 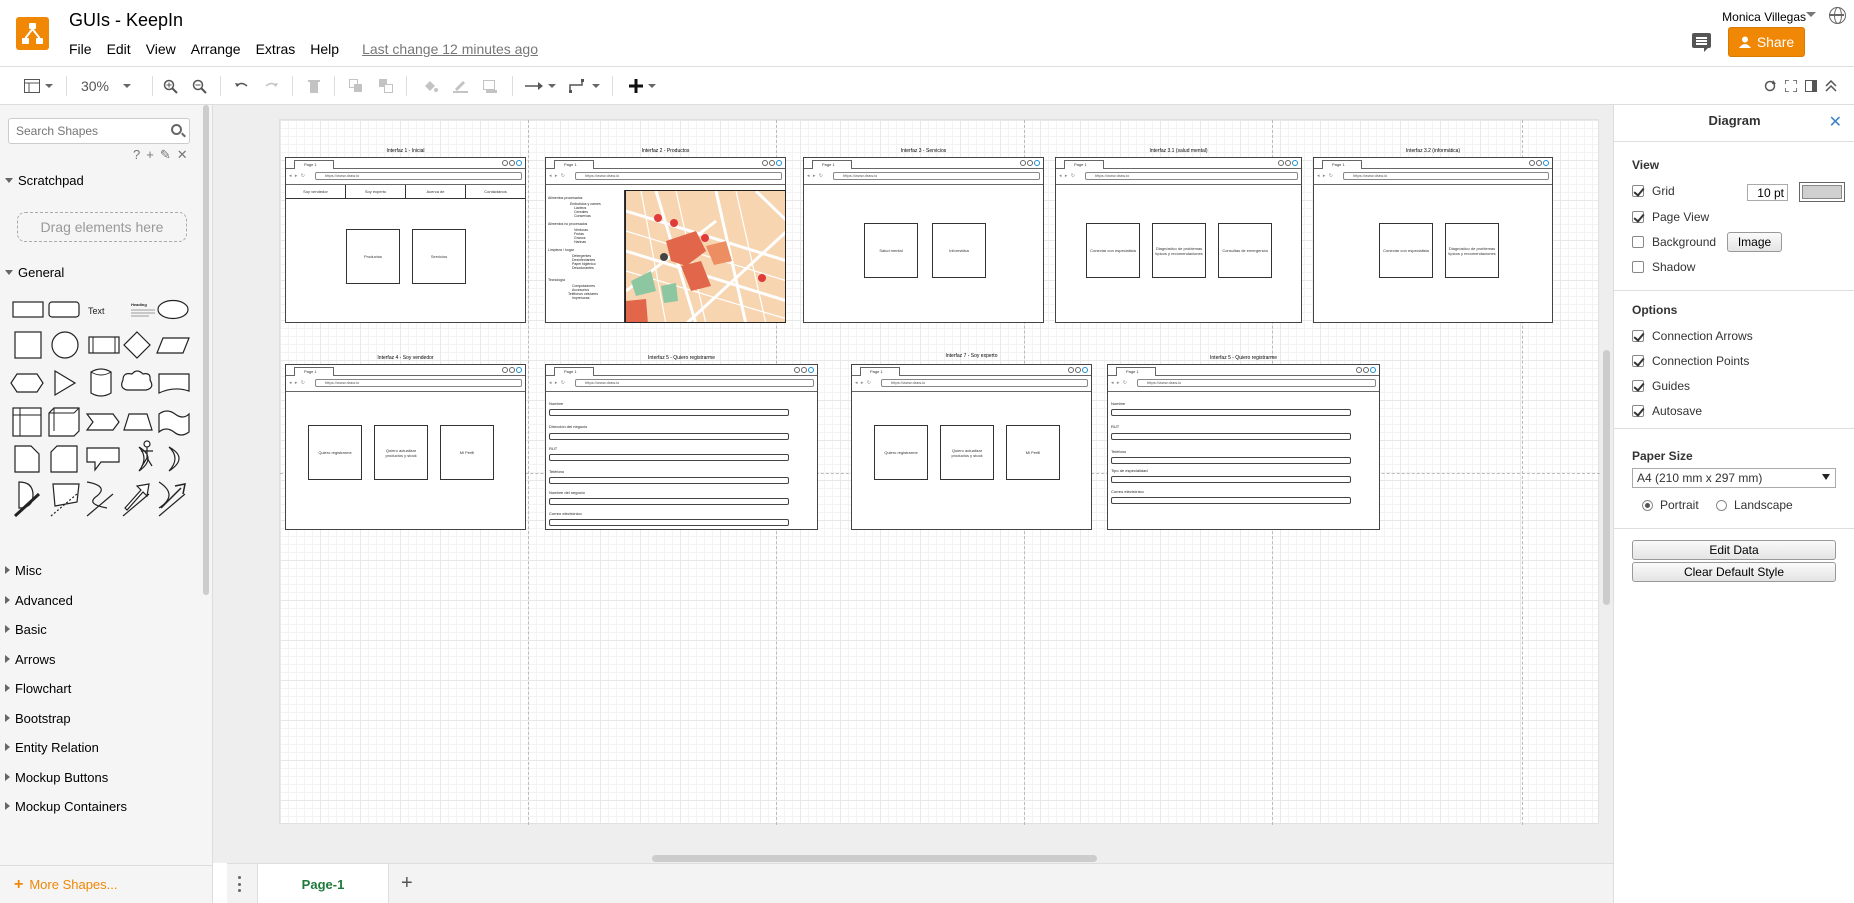 I want to click on page-view-checkbox, so click(x=1638, y=217).